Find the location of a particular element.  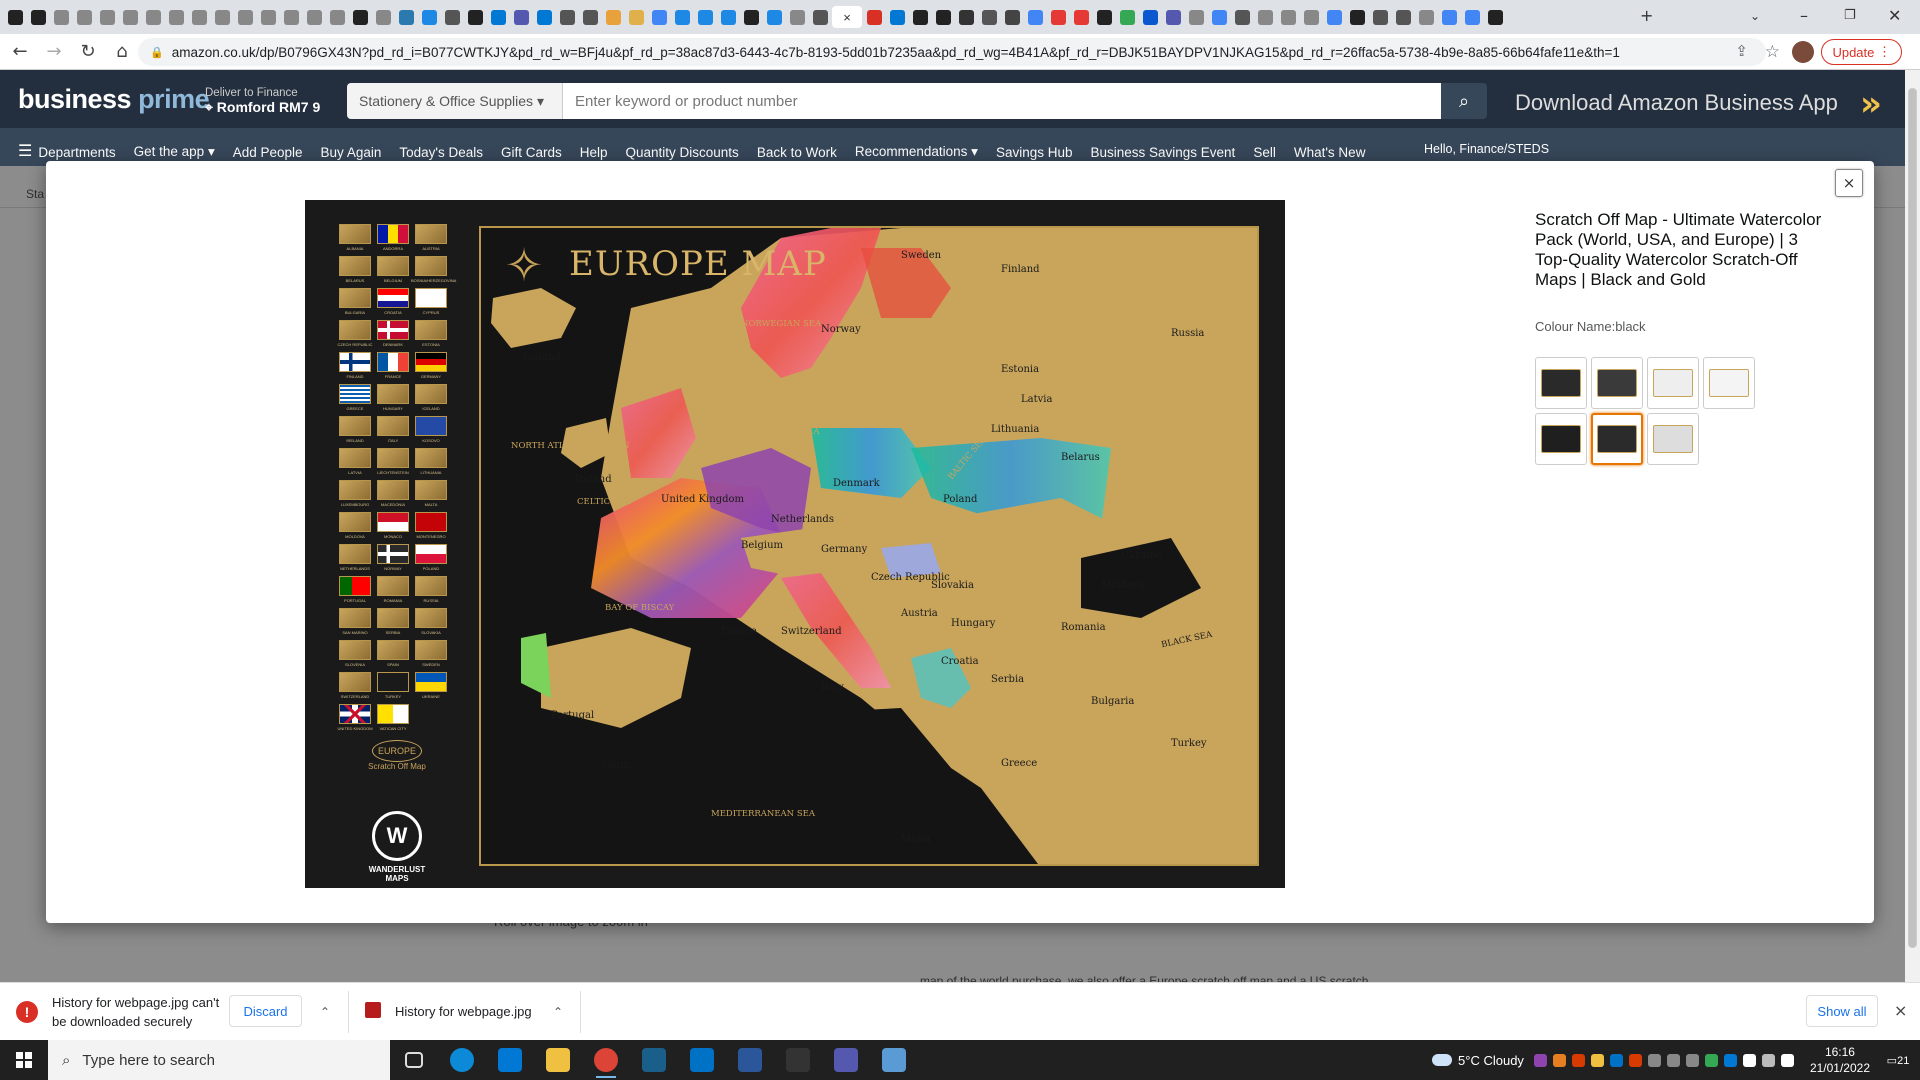

hamburger-menu-icon: ☰ is located at coordinates (25, 150).